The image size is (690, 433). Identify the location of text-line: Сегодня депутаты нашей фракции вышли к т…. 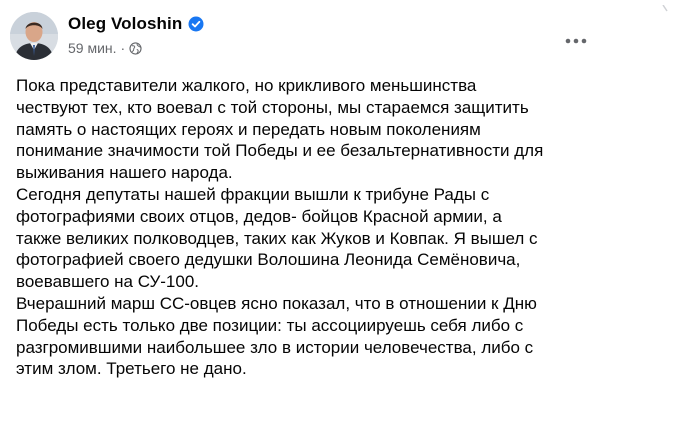
(253, 194).